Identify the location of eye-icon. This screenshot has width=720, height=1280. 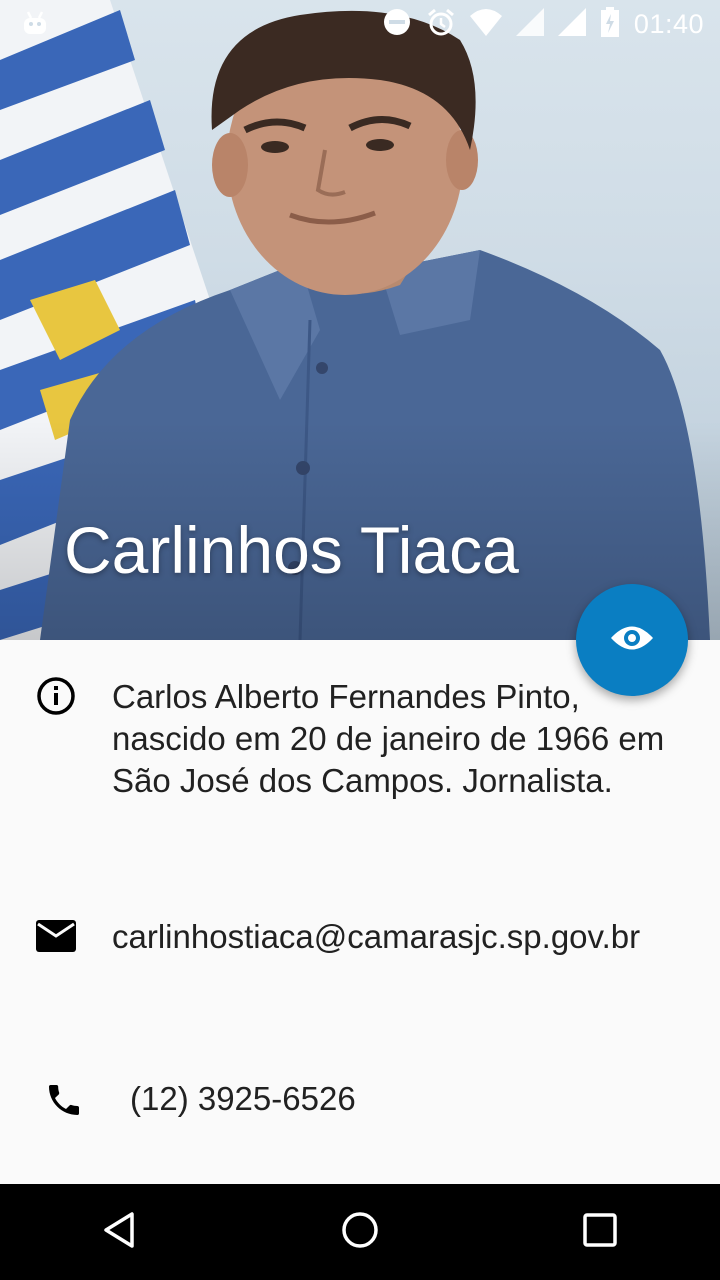
(632, 640).